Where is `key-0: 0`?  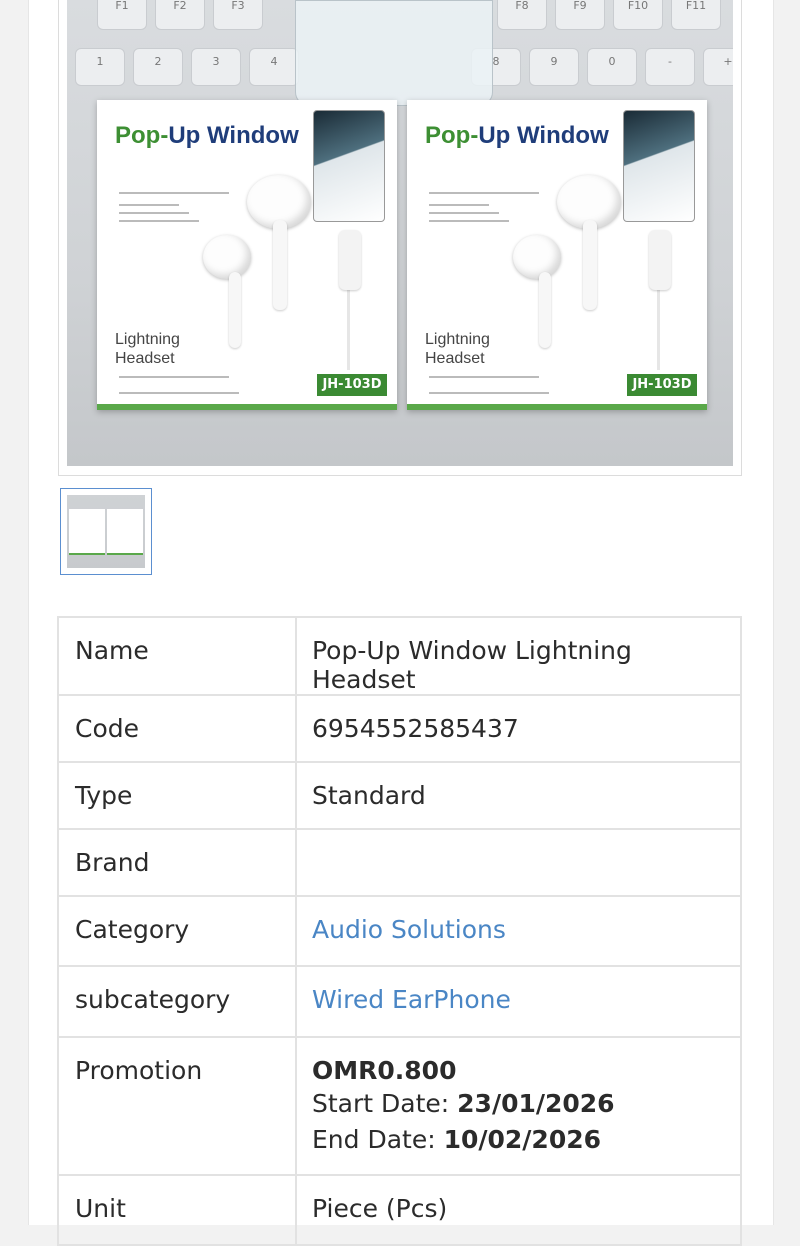
key-0: 0 is located at coordinates (612, 67).